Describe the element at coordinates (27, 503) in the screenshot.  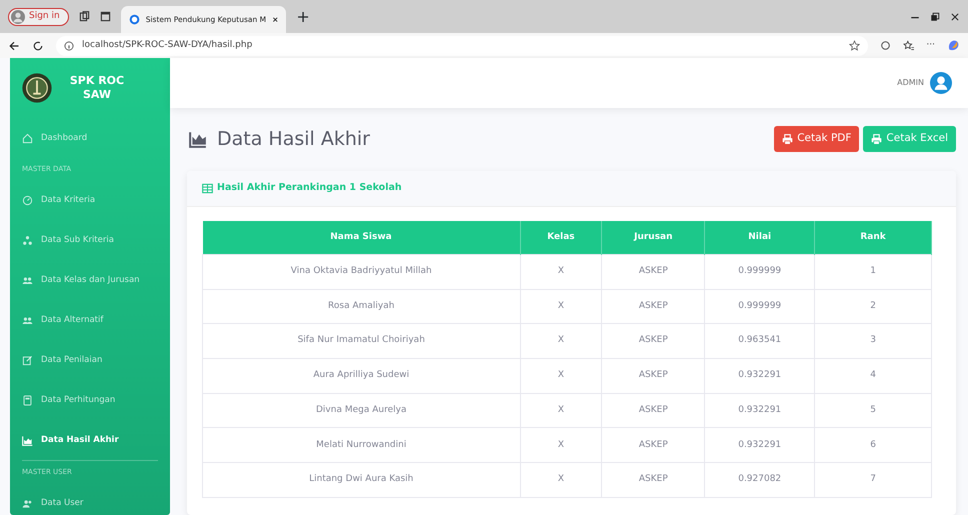
I see `users-icon` at that location.